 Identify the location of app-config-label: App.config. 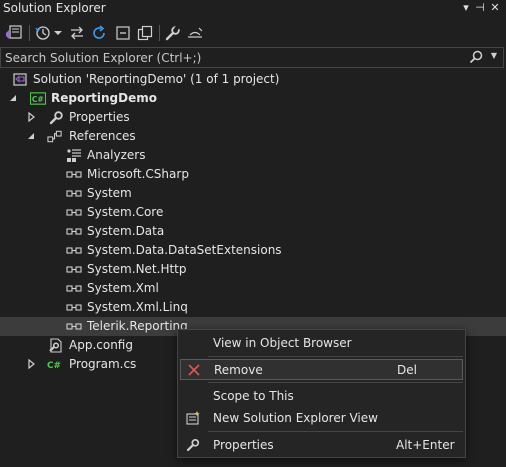
(101, 345).